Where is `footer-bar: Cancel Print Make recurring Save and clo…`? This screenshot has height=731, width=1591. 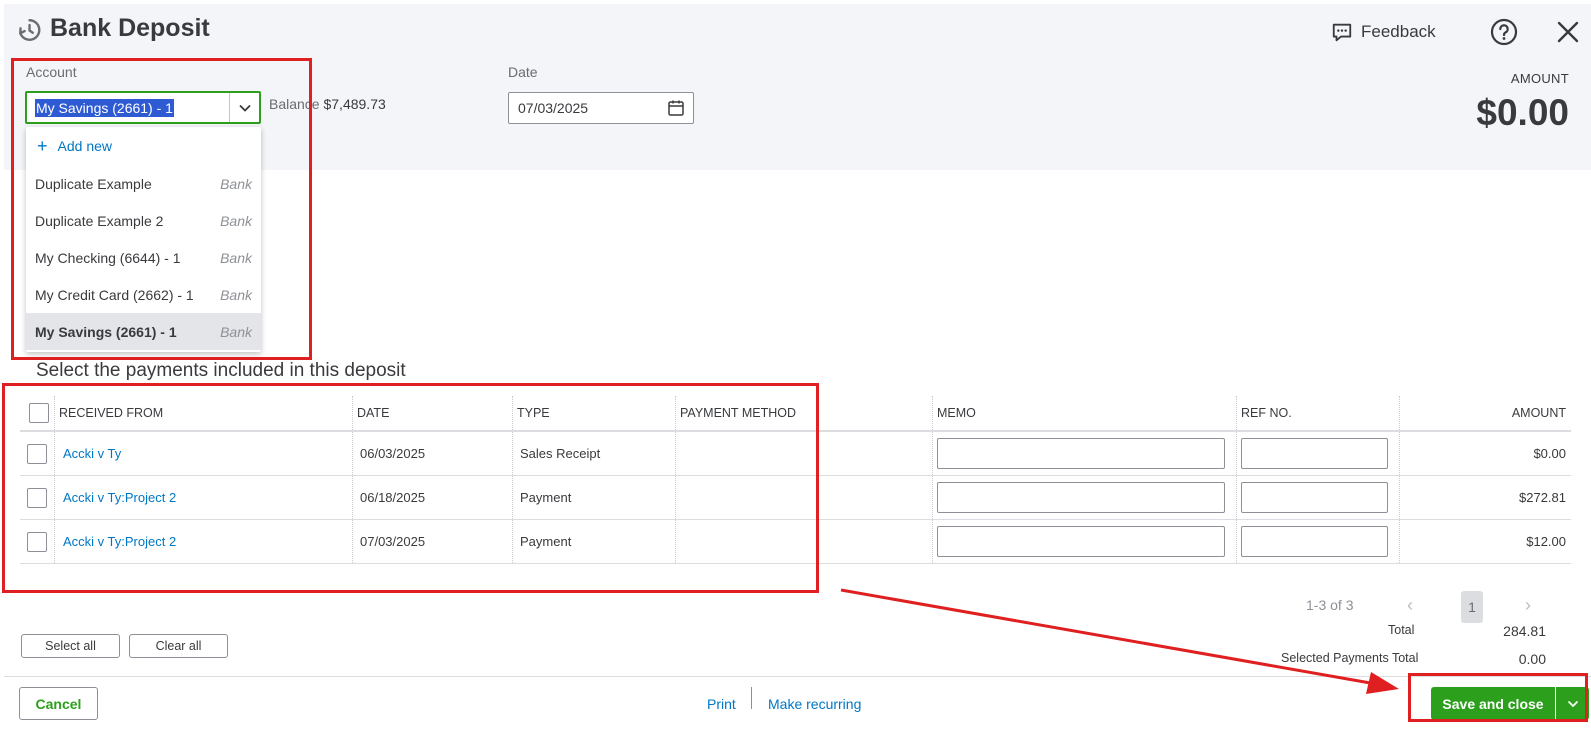 footer-bar: Cancel Print Make recurring Save and clo… is located at coordinates (797, 703).